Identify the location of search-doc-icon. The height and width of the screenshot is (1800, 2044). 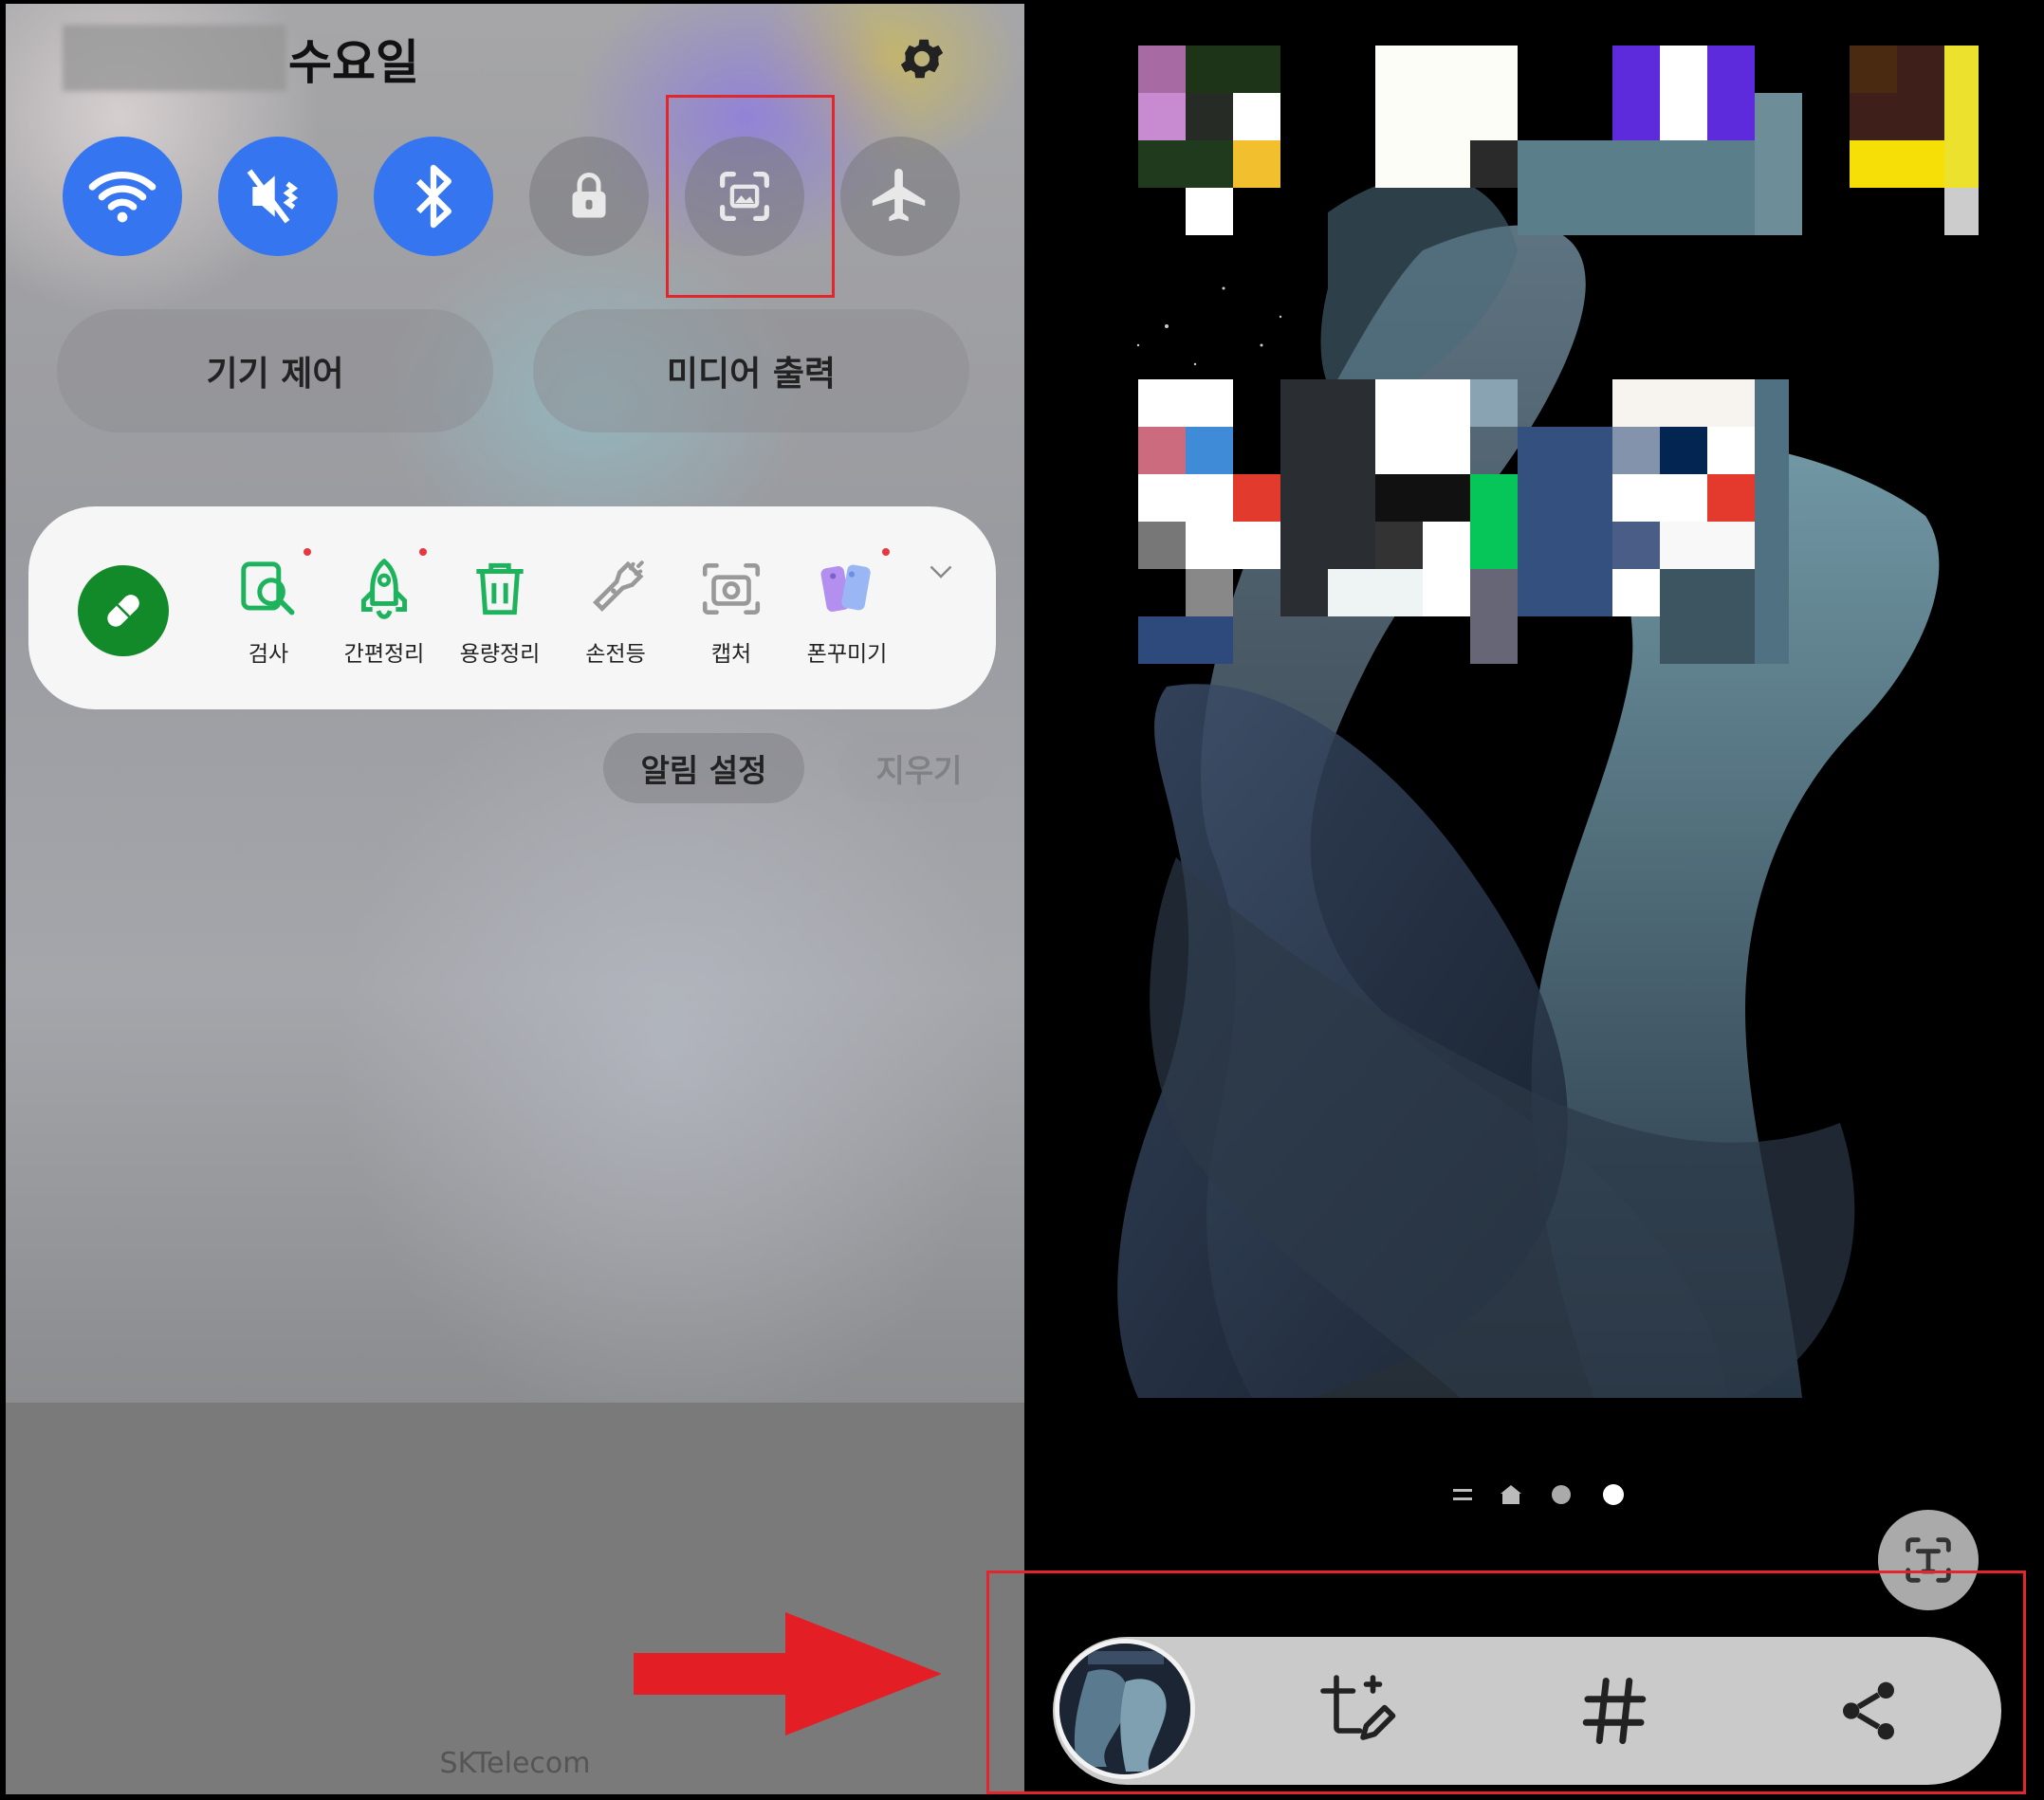
(268, 589).